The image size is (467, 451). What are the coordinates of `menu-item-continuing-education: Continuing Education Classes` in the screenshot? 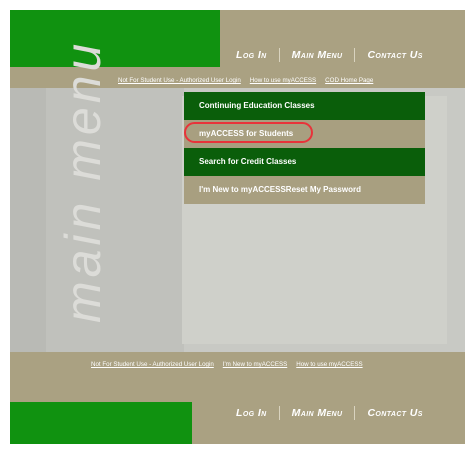 It's located at (304, 106).